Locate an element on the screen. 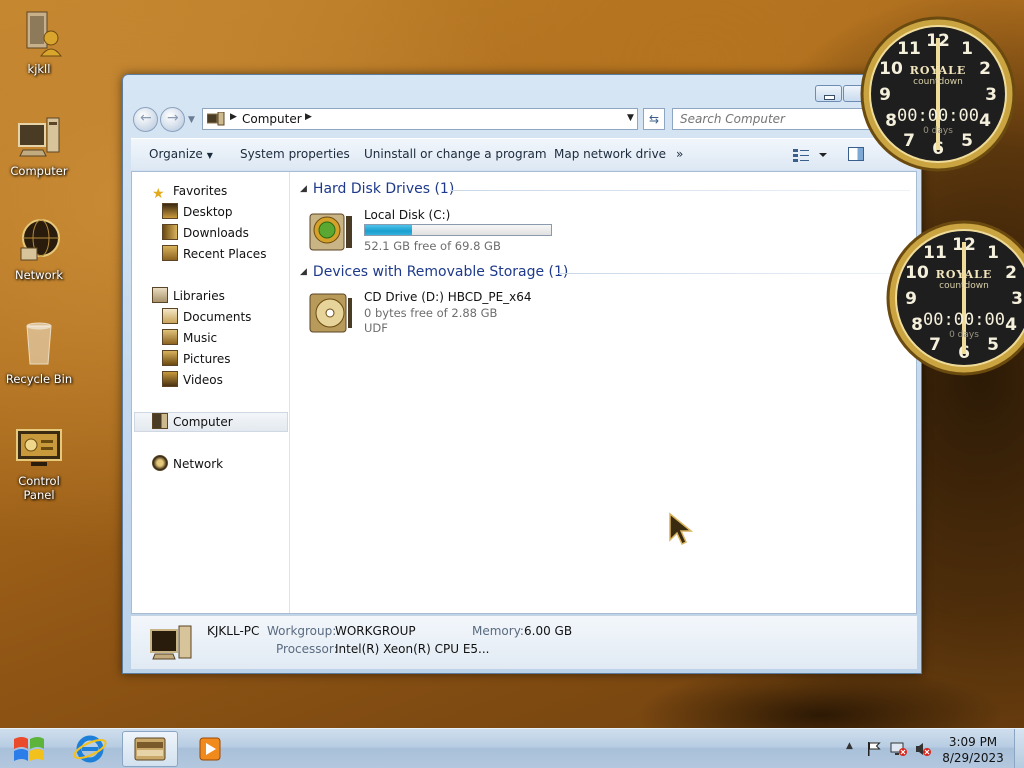 This screenshot has width=1024, height=768. group-header-hard-disk-drives: ◢ Hard Disk Drives (1) is located at coordinates (377, 189).